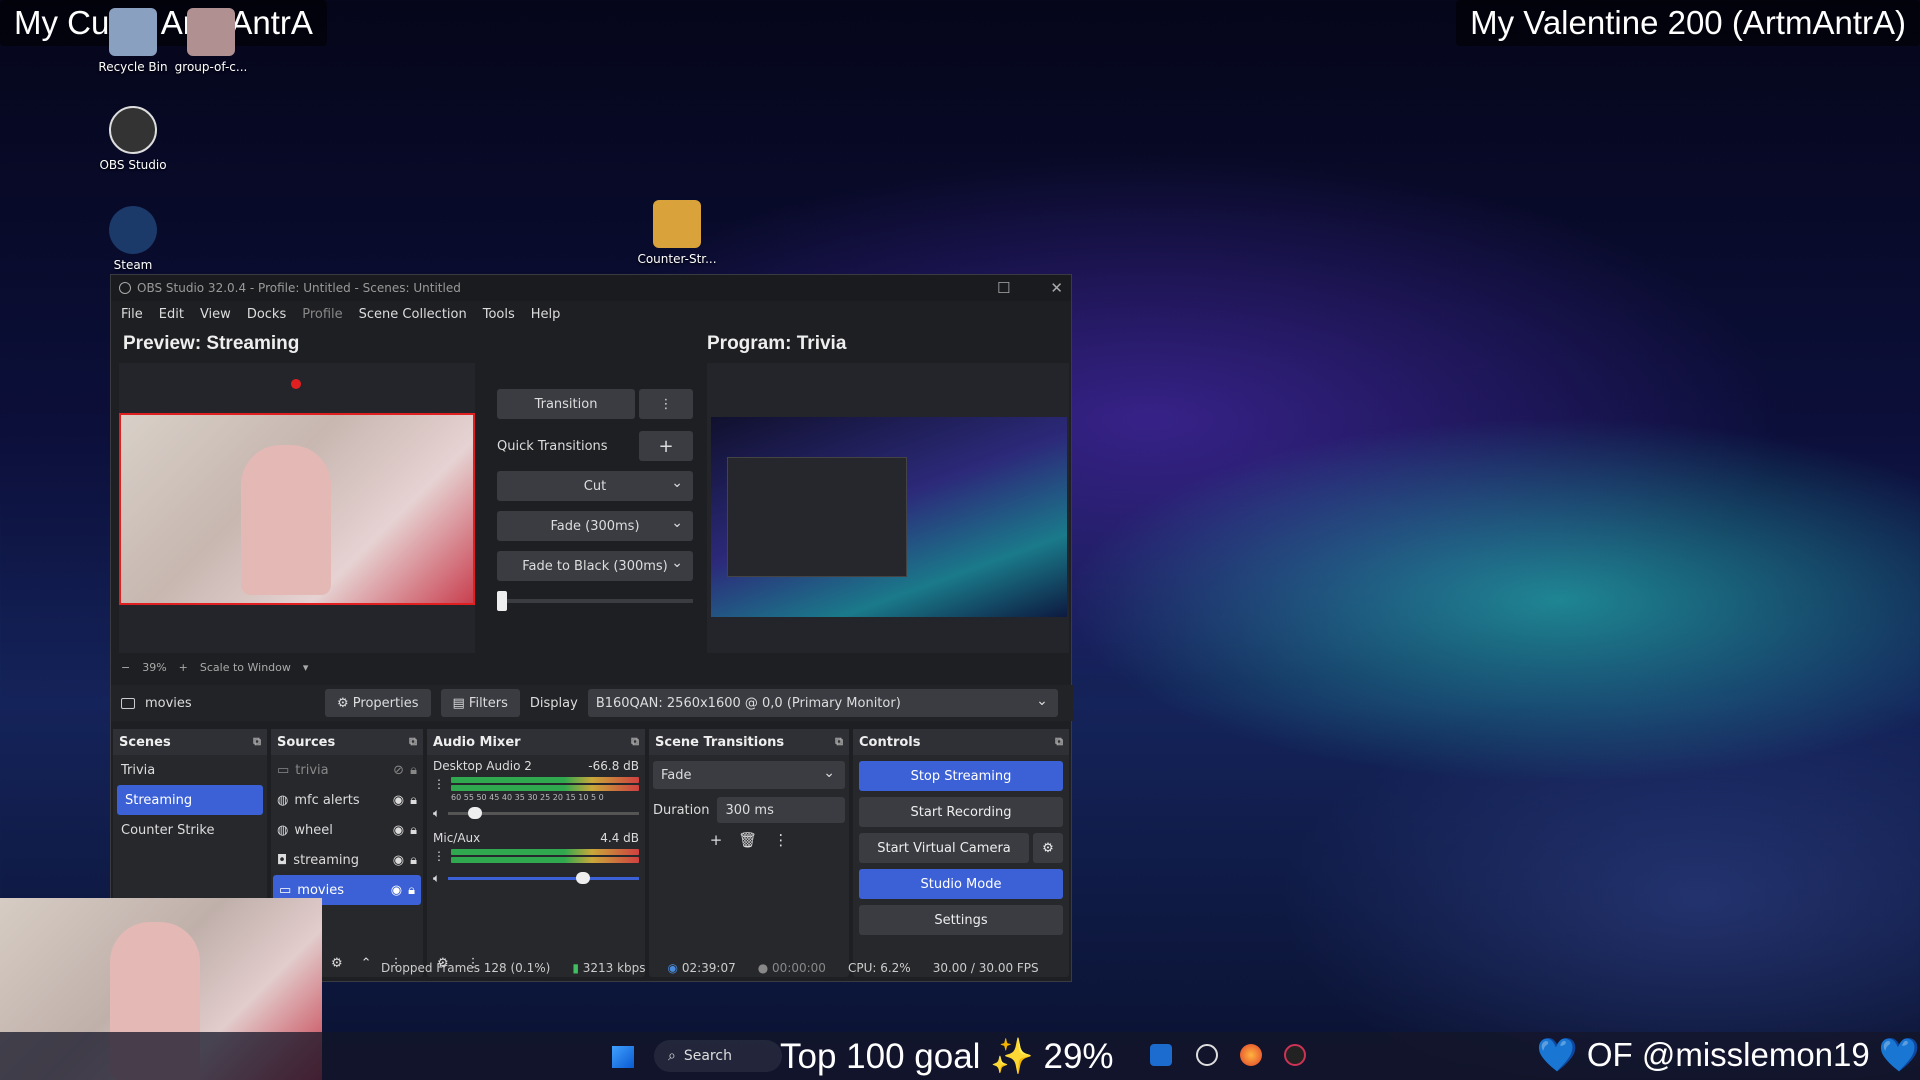 This screenshot has height=1080, width=1920. Describe the element at coordinates (133, 239) in the screenshot. I see `desktop-icon-steam: Steam` at that location.